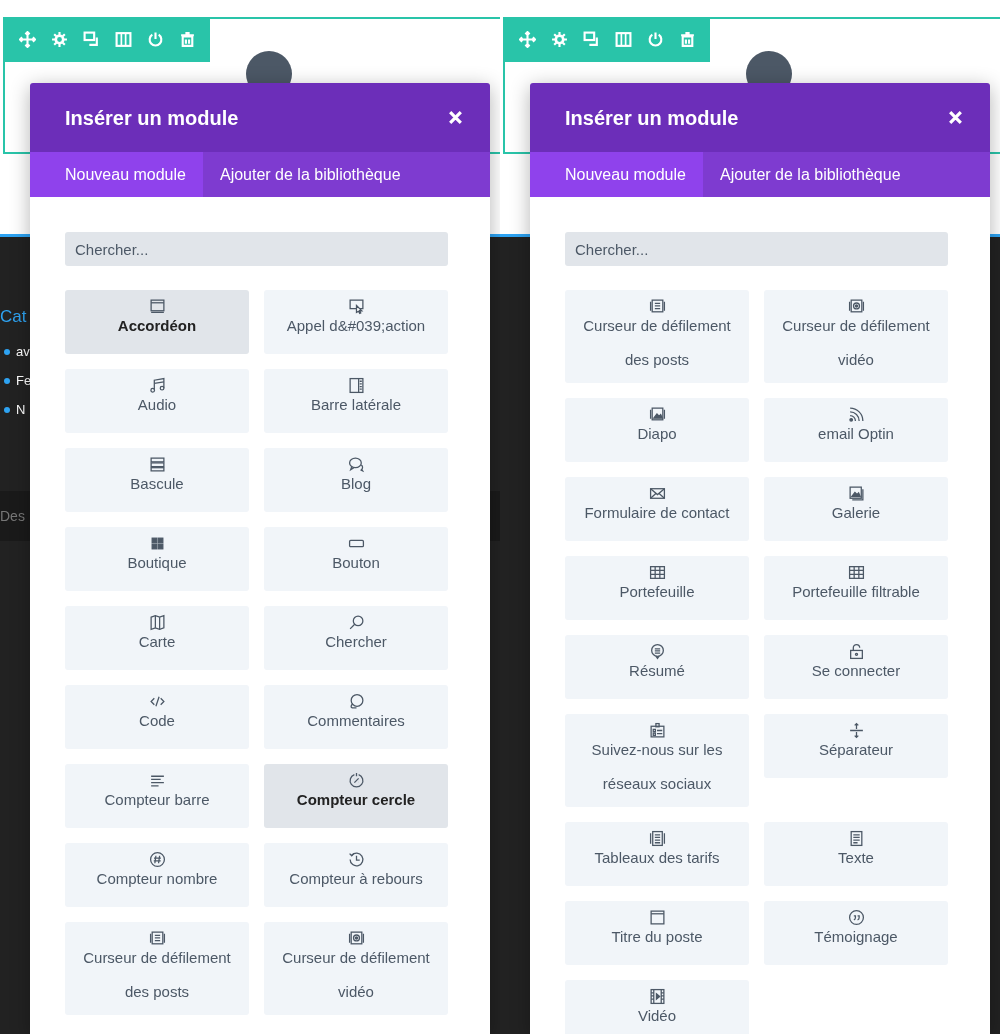 This screenshot has height=1034, width=1000. Describe the element at coordinates (356, 306) in the screenshot. I see `pointer-icon` at that location.